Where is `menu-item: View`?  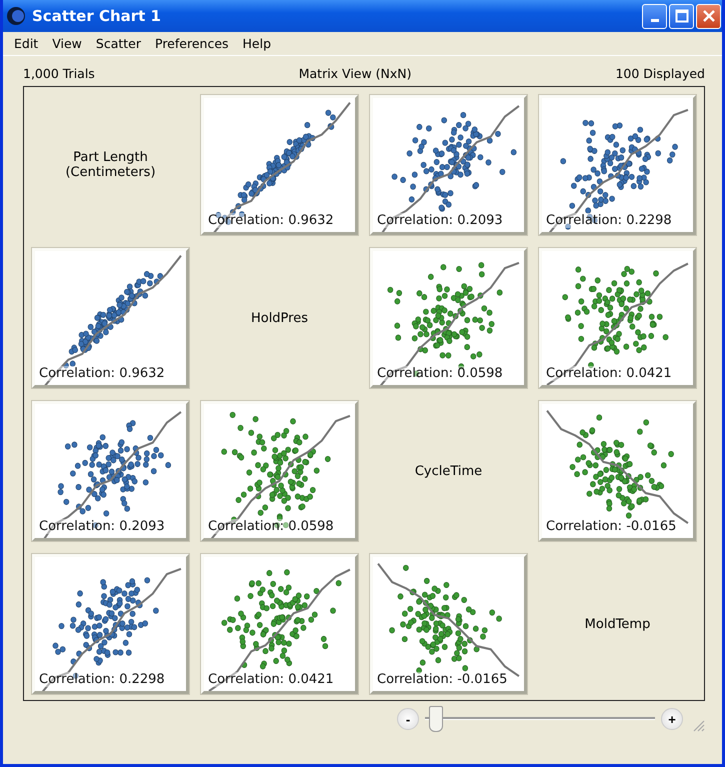 menu-item: View is located at coordinates (67, 43).